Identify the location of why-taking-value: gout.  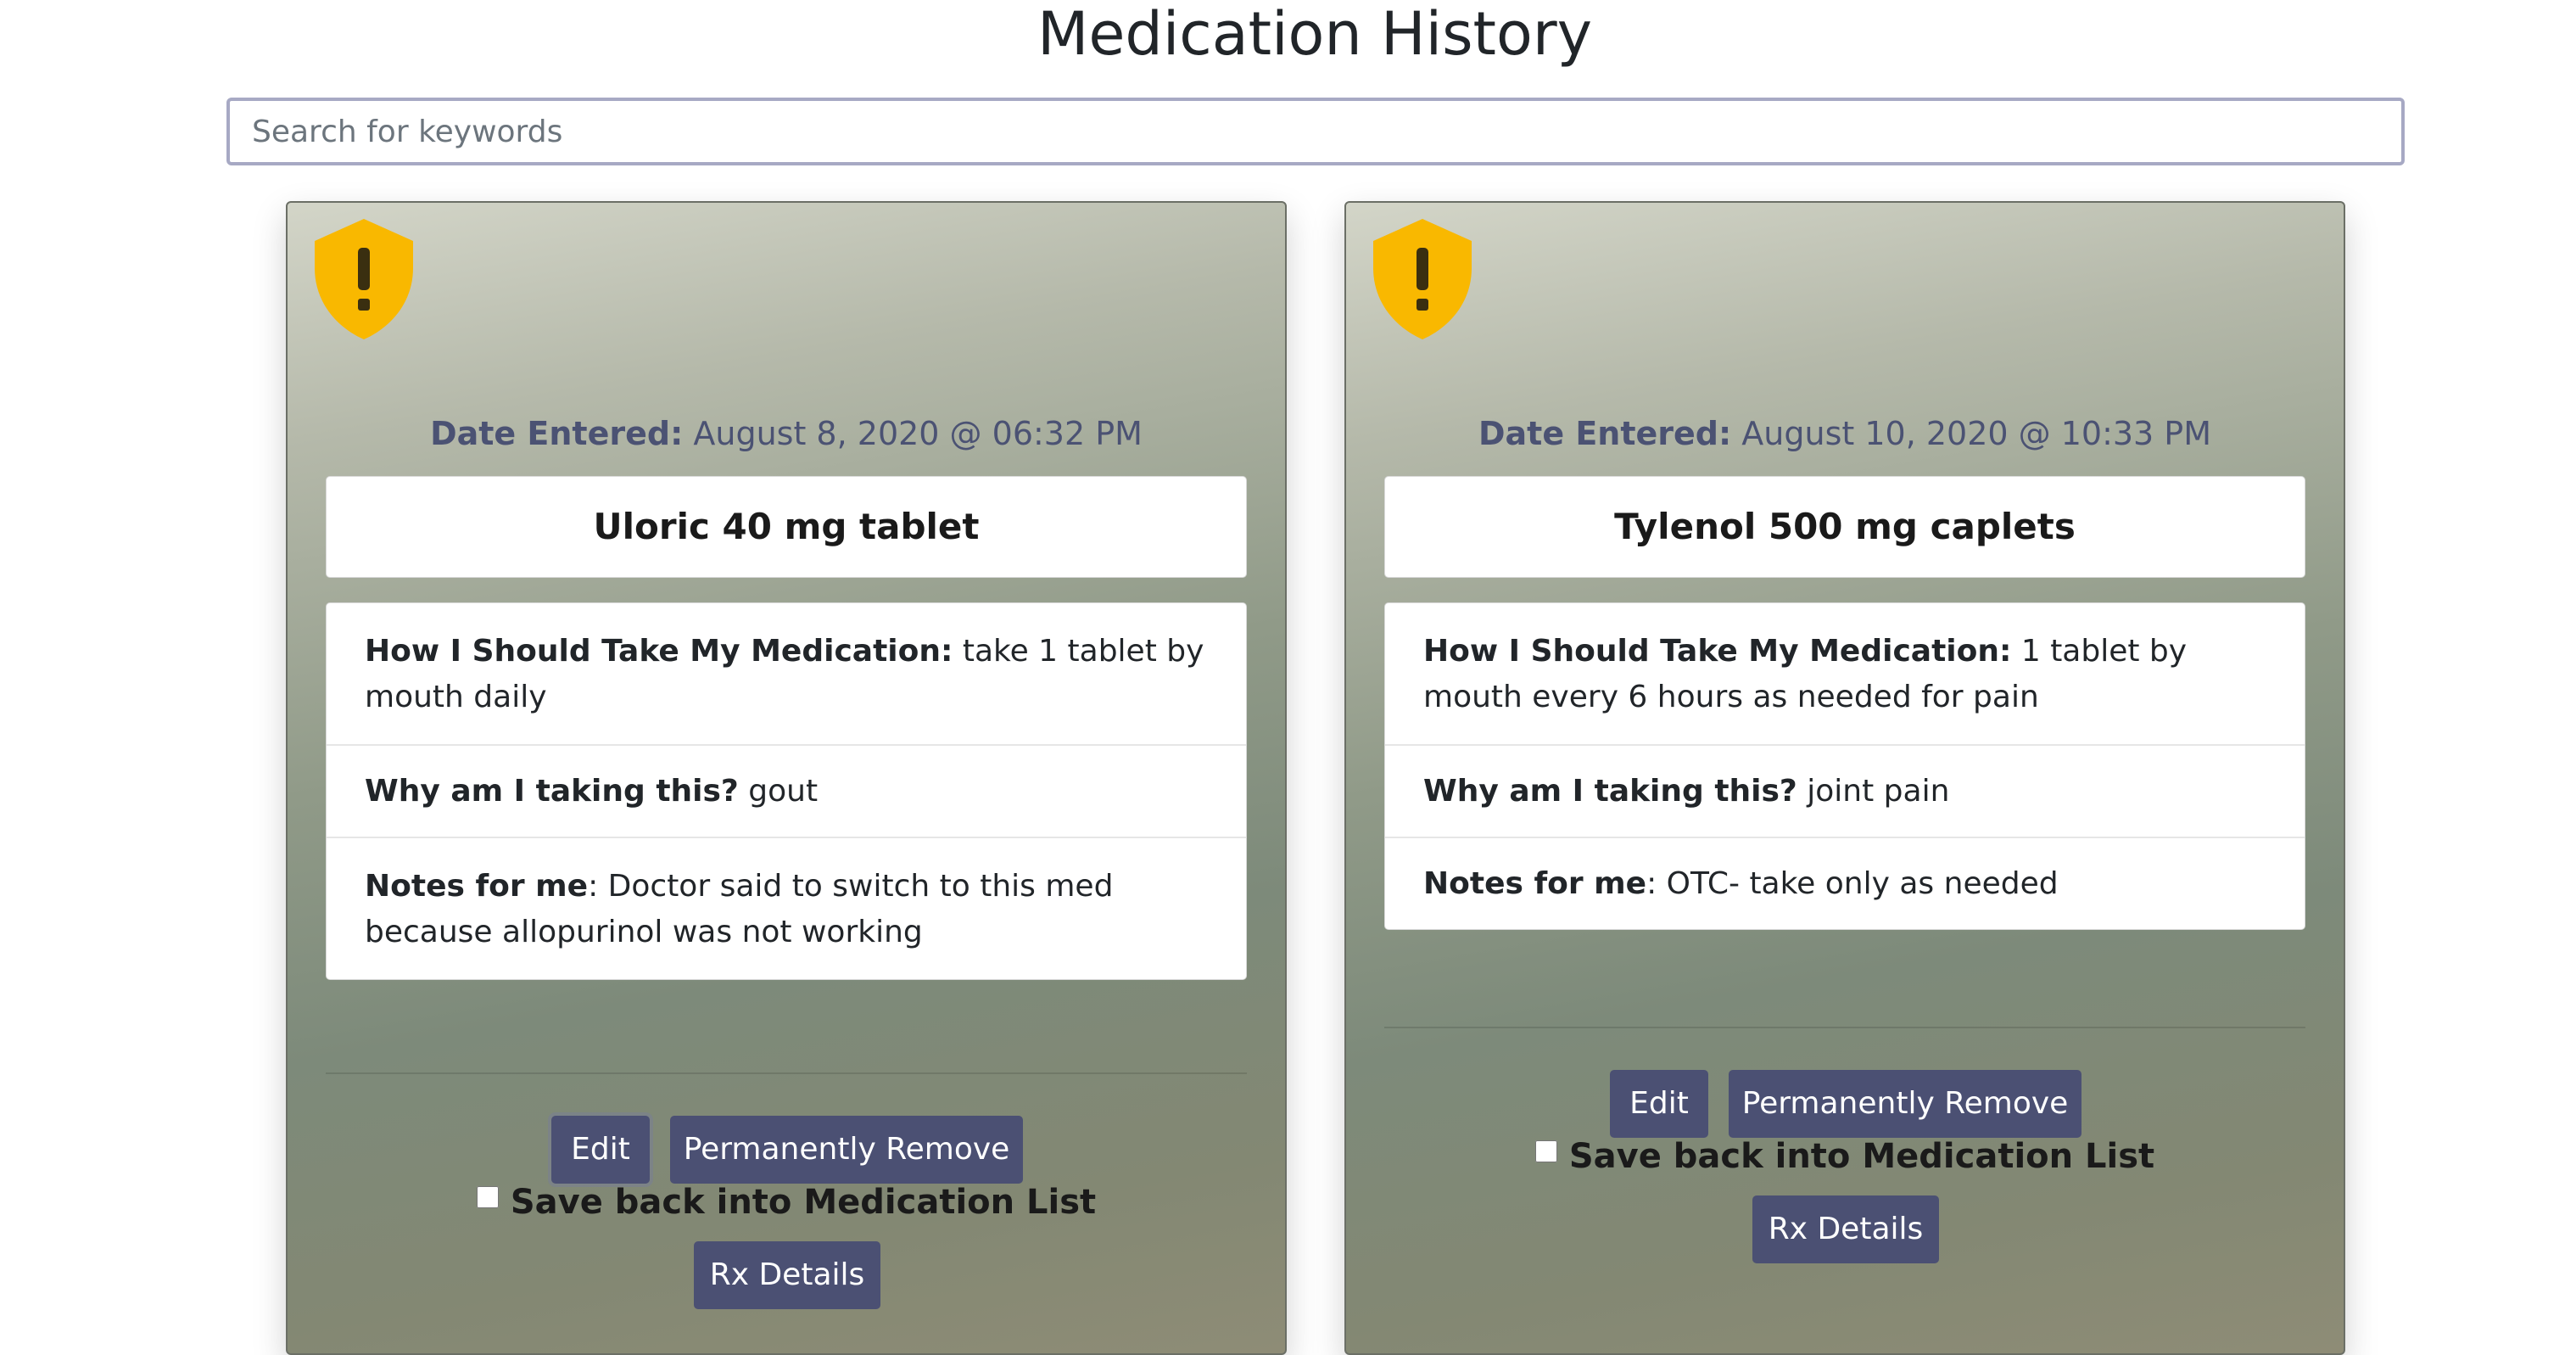
(783, 791).